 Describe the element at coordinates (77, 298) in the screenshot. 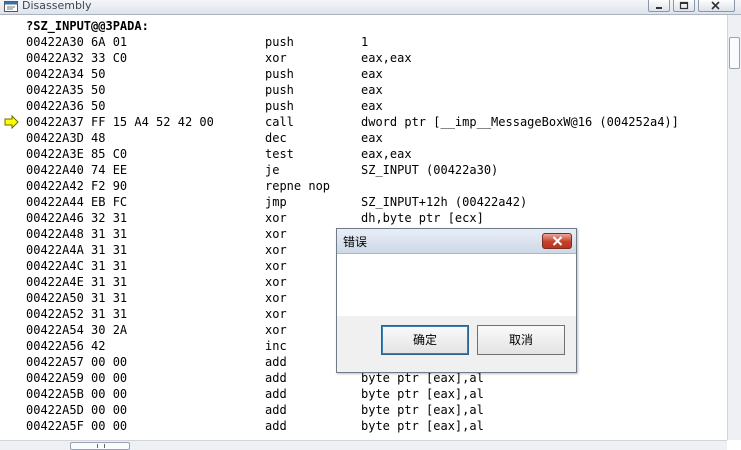

I see `address-bytes: 00422A50 31 31` at that location.